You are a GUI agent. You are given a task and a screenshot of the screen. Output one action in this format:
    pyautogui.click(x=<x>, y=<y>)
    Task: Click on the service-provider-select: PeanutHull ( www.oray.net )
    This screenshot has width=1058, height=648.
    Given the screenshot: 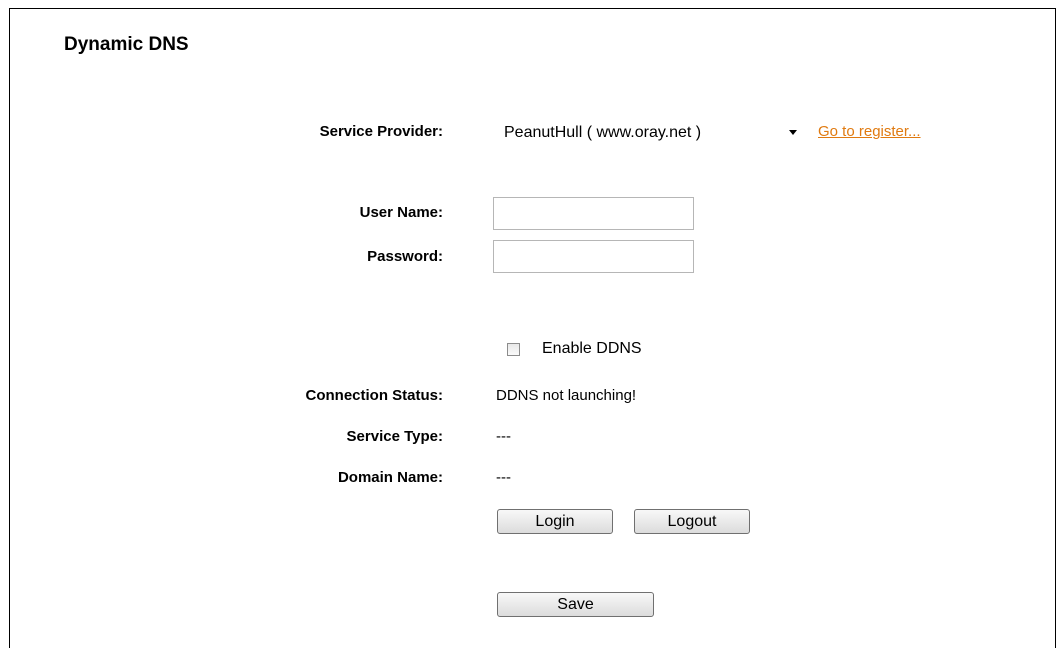 What is the action you would take?
    pyautogui.click(x=649, y=132)
    